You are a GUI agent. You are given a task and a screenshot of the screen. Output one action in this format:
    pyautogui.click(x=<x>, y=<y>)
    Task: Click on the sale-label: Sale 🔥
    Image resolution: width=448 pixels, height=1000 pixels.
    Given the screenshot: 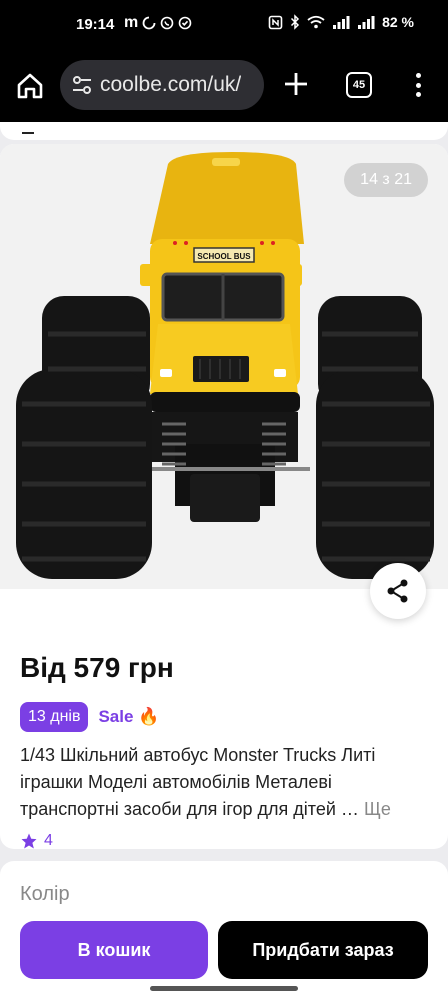 What is the action you would take?
    pyautogui.click(x=128, y=717)
    